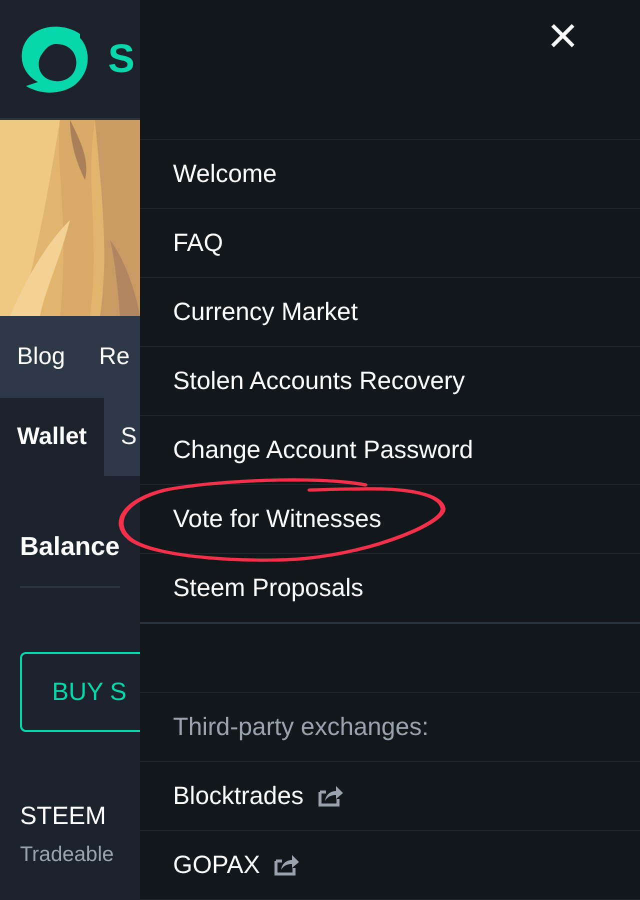 Image resolution: width=640 pixels, height=900 pixels. Describe the element at coordinates (67, 855) in the screenshot. I see `token-description: Tradeable` at that location.